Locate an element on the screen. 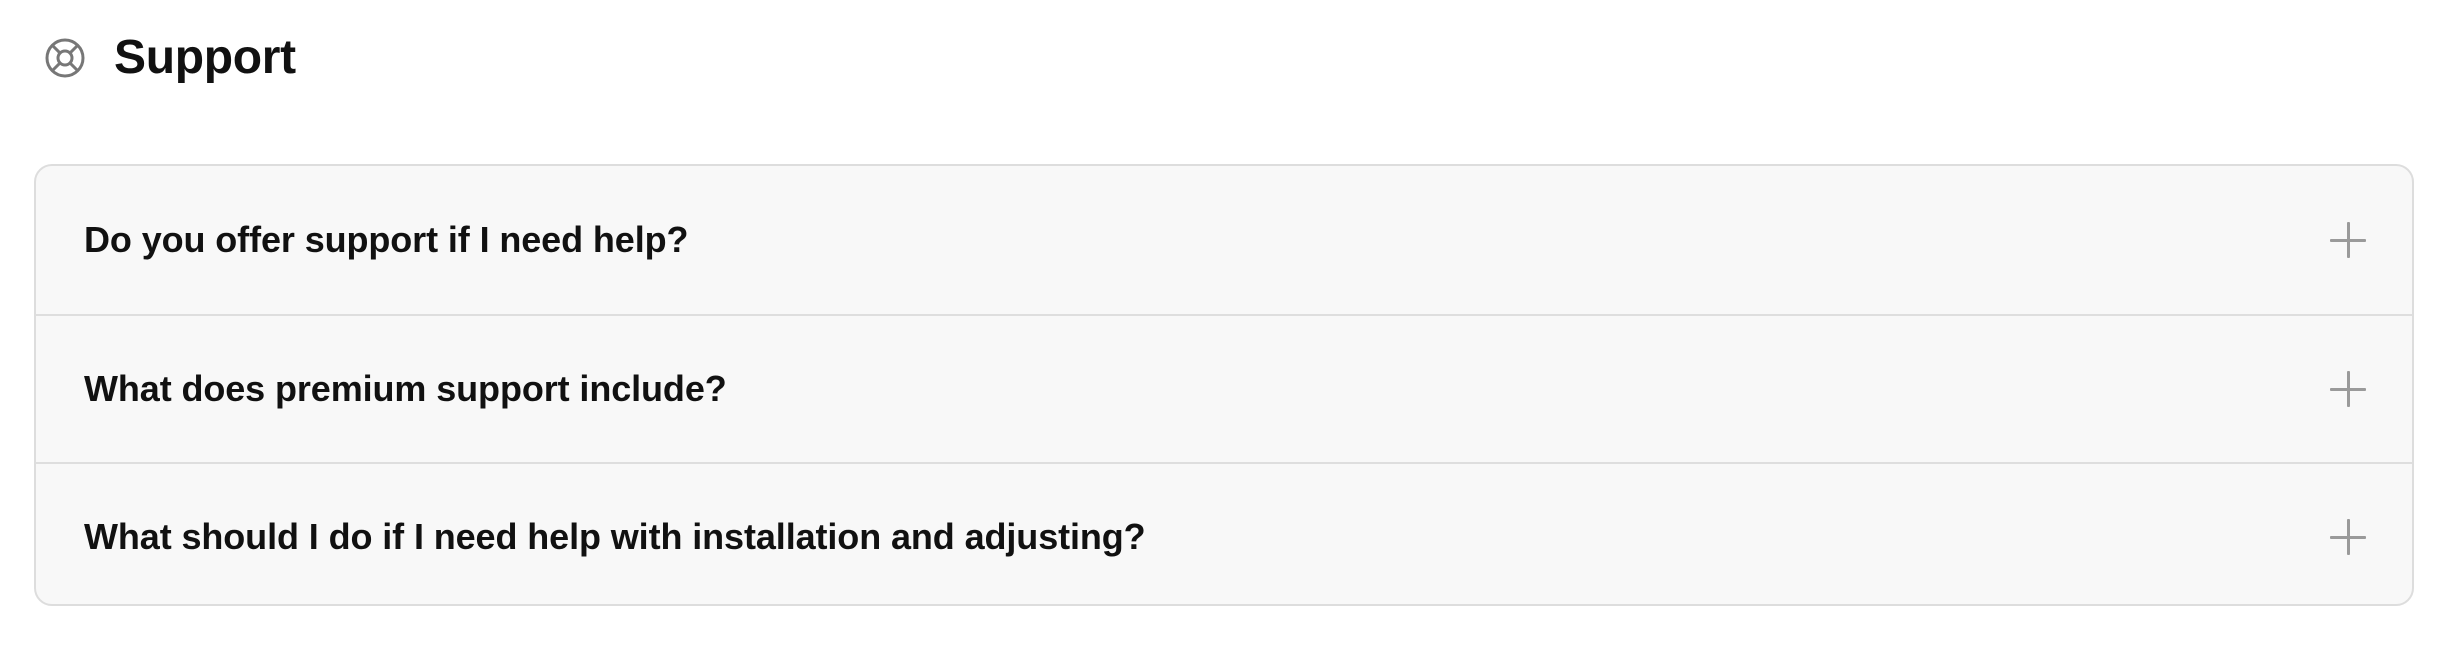 The image size is (2444, 646). lifebuoy-icon is located at coordinates (65, 58).